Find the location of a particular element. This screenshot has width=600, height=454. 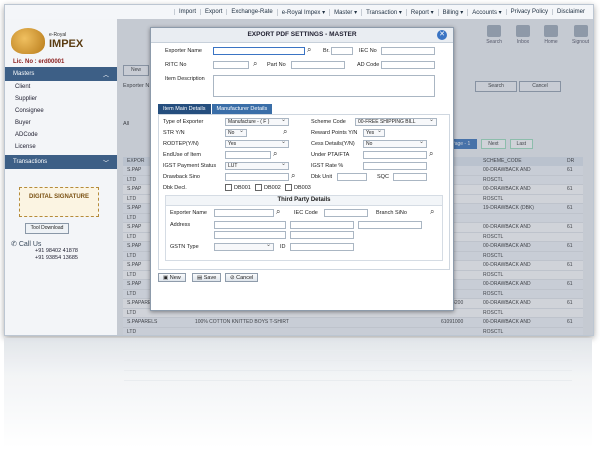

save-icon: ▤ is located at coordinates (200, 278).